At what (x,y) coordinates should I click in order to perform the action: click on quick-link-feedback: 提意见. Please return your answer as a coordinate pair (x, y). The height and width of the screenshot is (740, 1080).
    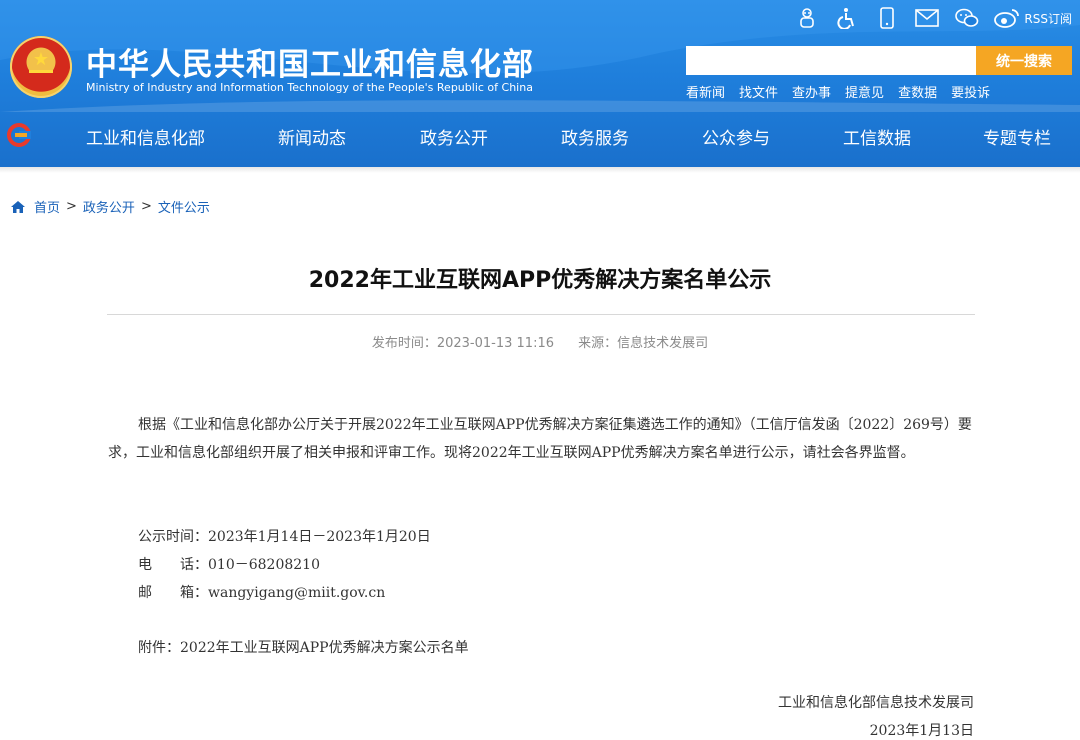
    Looking at the image, I should click on (864, 91).